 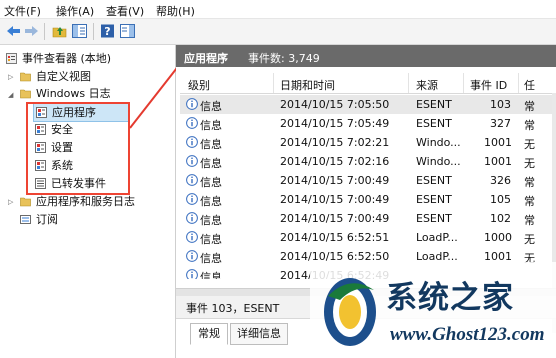 I want to click on brand-url: www.Ghost123.com, so click(x=467, y=334).